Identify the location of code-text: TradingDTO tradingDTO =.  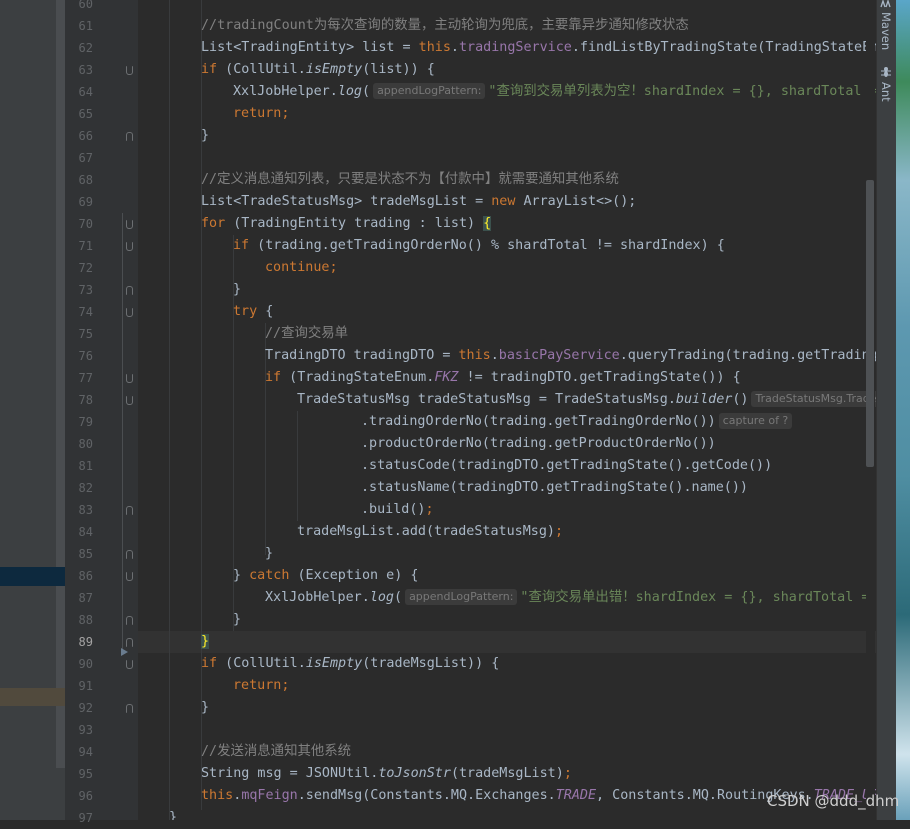
(362, 355).